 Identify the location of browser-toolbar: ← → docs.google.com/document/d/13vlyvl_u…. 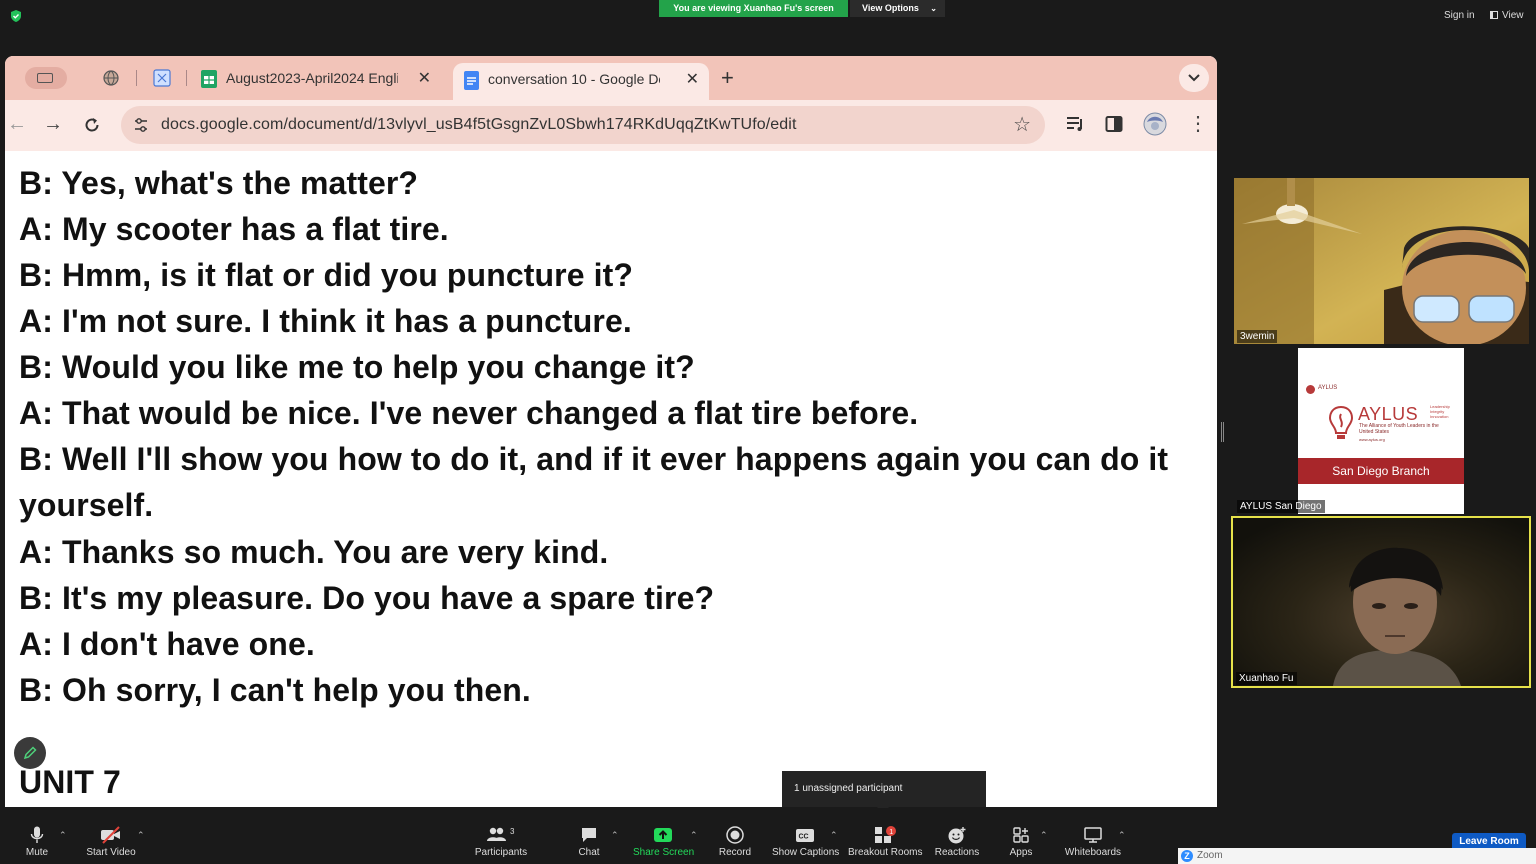
(611, 125).